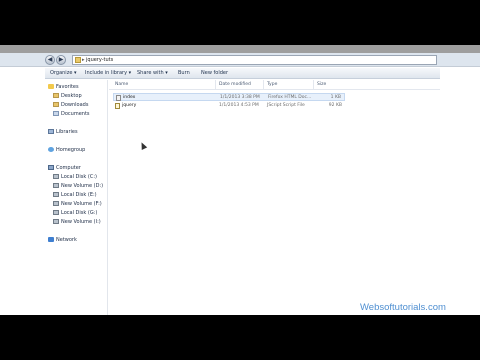 The height and width of the screenshot is (360, 480). What do you see at coordinates (51, 239) in the screenshot?
I see `network-icon` at bounding box center [51, 239].